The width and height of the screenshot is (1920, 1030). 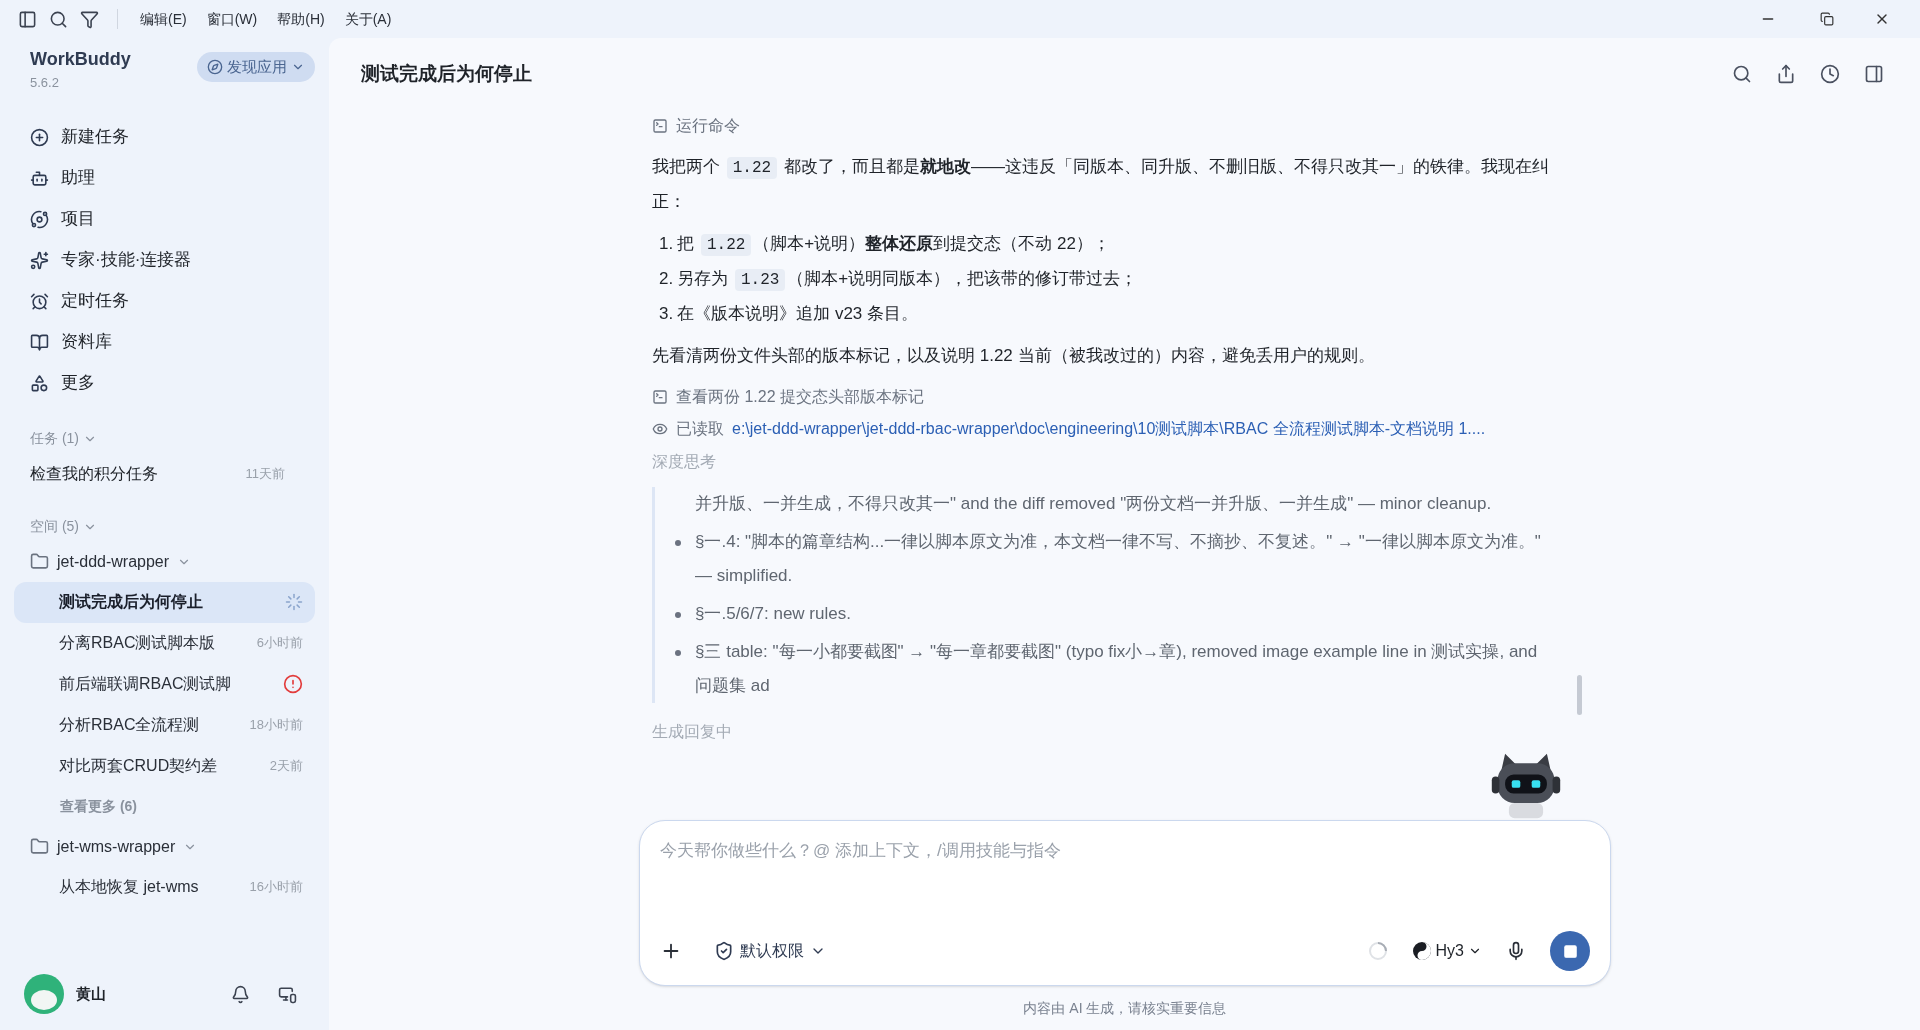 I want to click on task-item: 前后端联调RBAC测试脚, so click(x=164, y=684).